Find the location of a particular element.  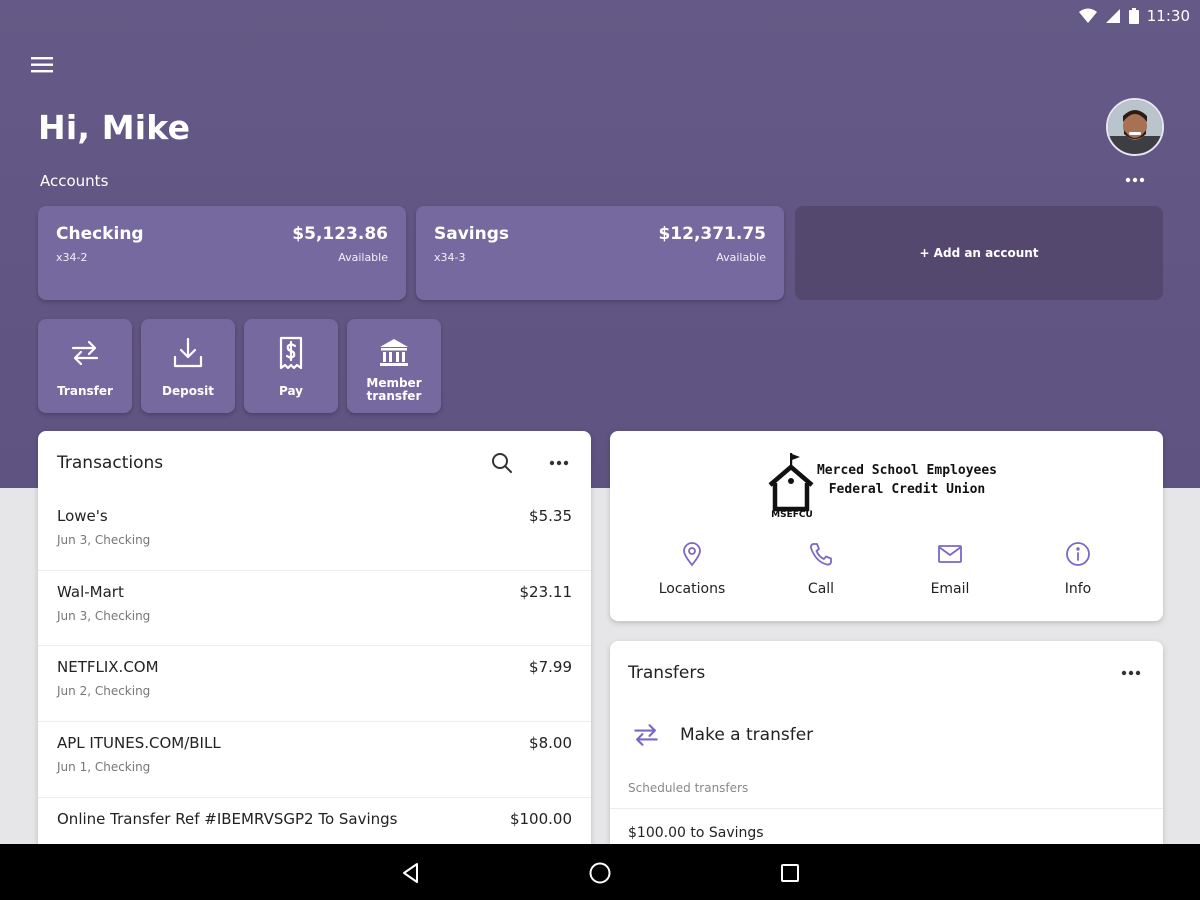

recents-square-icon is located at coordinates (790, 873).